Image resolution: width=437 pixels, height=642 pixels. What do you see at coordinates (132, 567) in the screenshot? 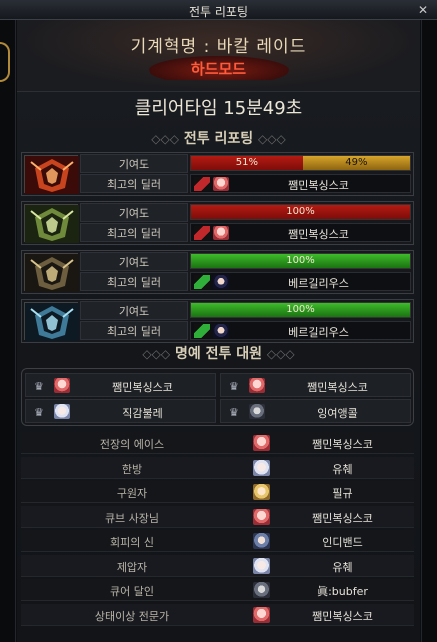
I see `award-title: 제압자` at bounding box center [132, 567].